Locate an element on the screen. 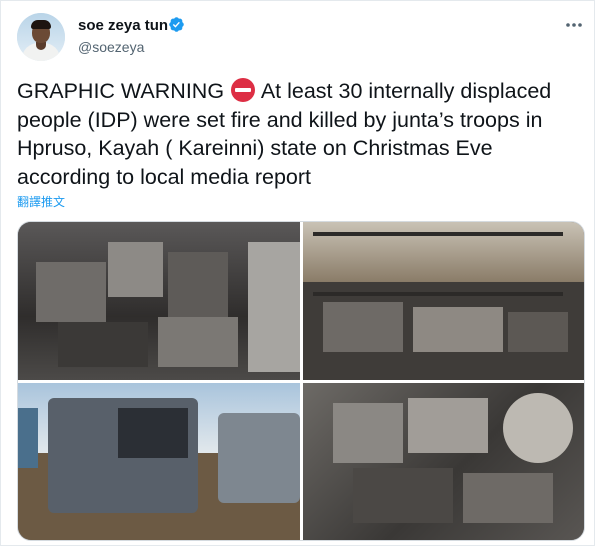  no-entry-icon is located at coordinates (243, 90).